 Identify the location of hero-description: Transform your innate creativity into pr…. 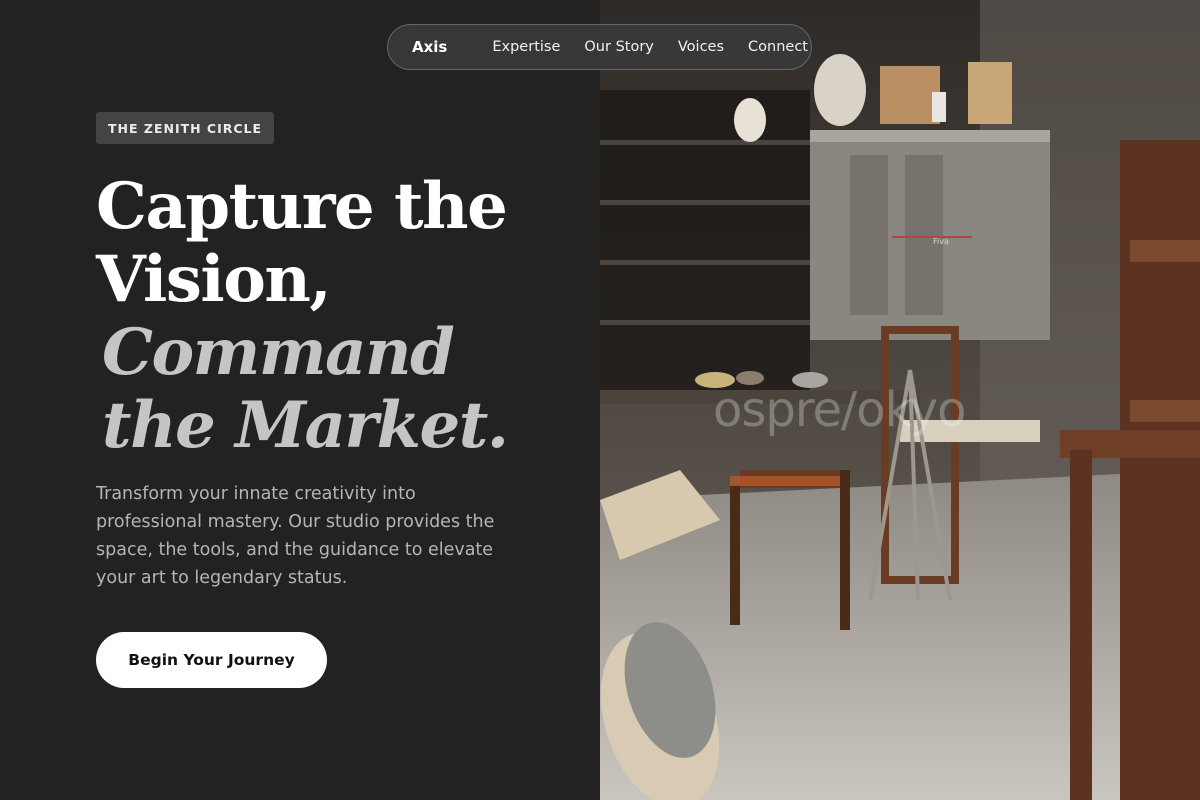
(295, 536).